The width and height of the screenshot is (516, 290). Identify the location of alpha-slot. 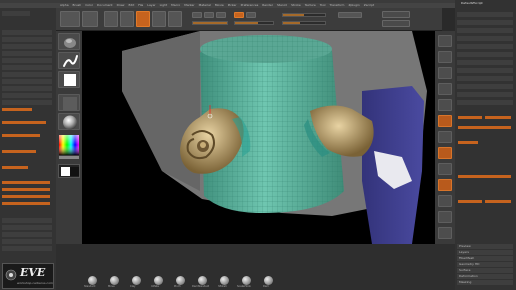
(69, 79).